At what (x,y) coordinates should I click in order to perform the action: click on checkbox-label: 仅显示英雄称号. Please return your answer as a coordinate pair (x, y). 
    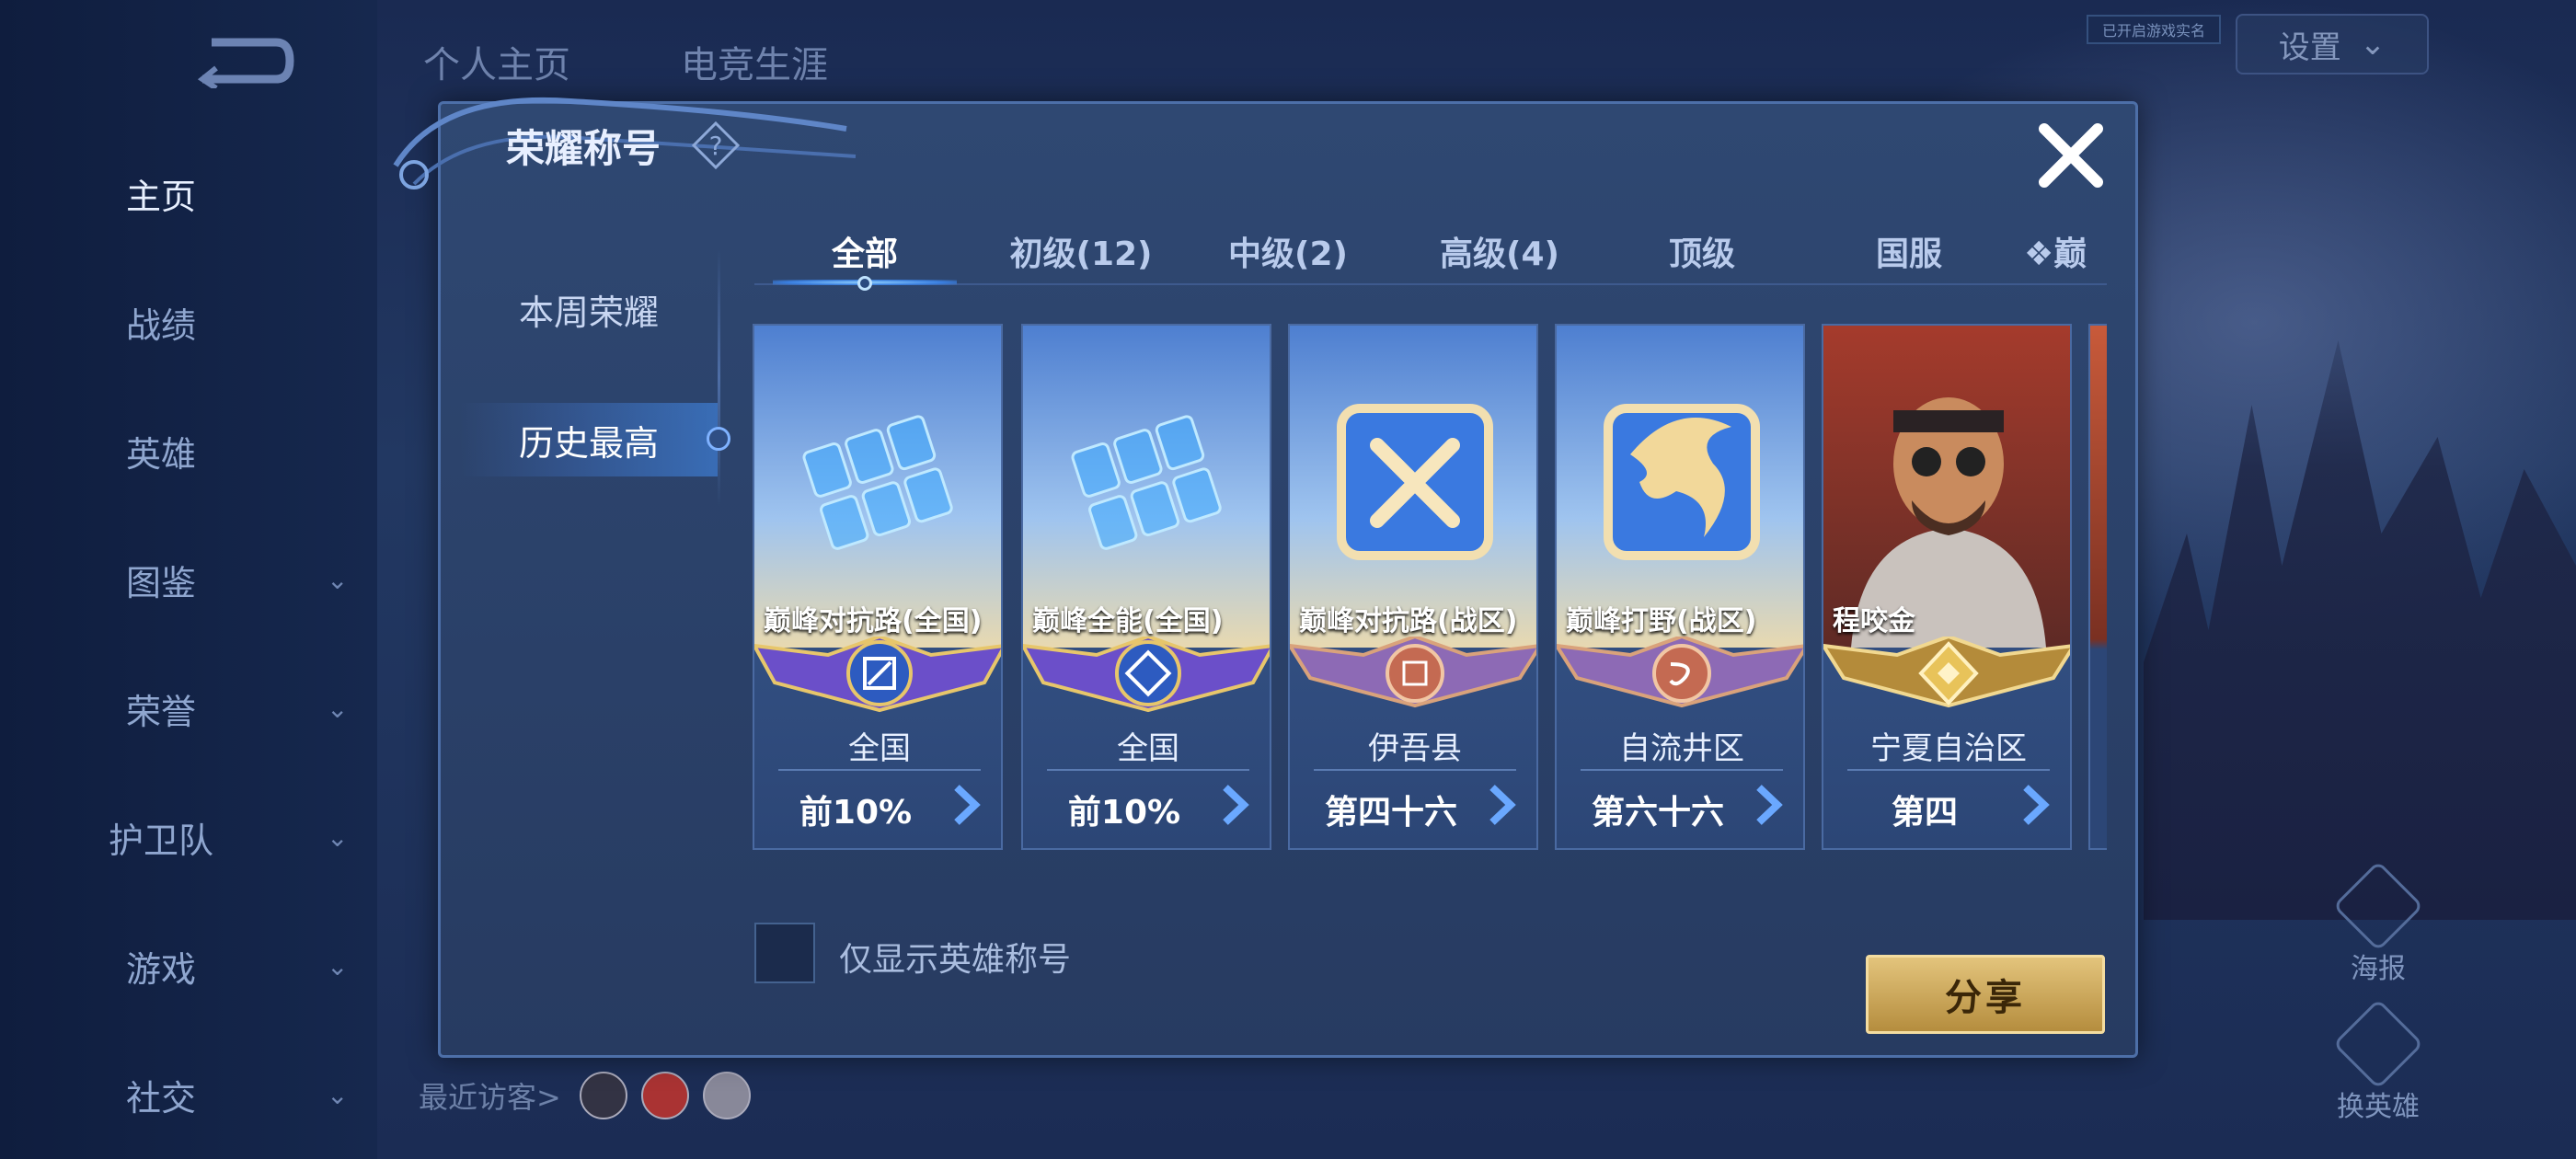
    Looking at the image, I should click on (955, 957).